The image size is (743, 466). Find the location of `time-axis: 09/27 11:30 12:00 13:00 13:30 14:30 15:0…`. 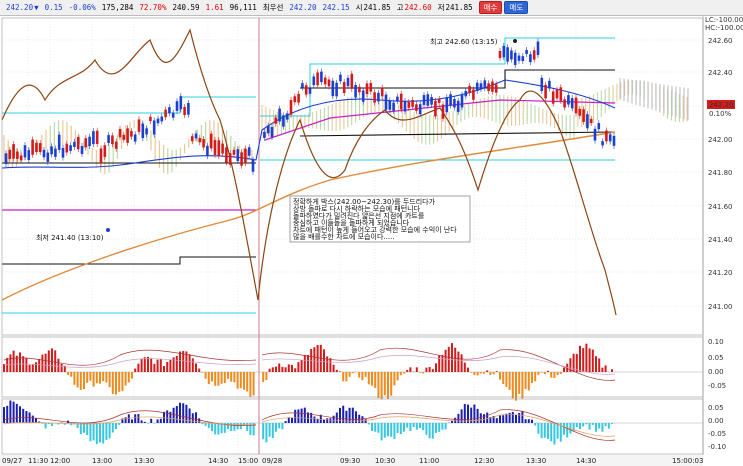

time-axis: 09/27 11:30 12:00 13:00 13:30 14:30 15:0… is located at coordinates (351, 460).